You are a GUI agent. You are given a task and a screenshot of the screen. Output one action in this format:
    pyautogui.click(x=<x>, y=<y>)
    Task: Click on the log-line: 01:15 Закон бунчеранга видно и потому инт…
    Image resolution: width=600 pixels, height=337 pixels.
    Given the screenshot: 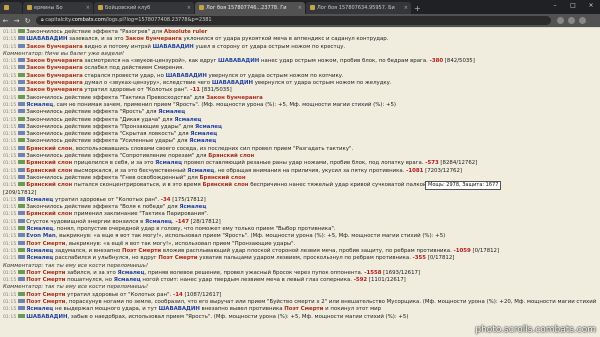 What is the action you would take?
    pyautogui.click(x=300, y=47)
    